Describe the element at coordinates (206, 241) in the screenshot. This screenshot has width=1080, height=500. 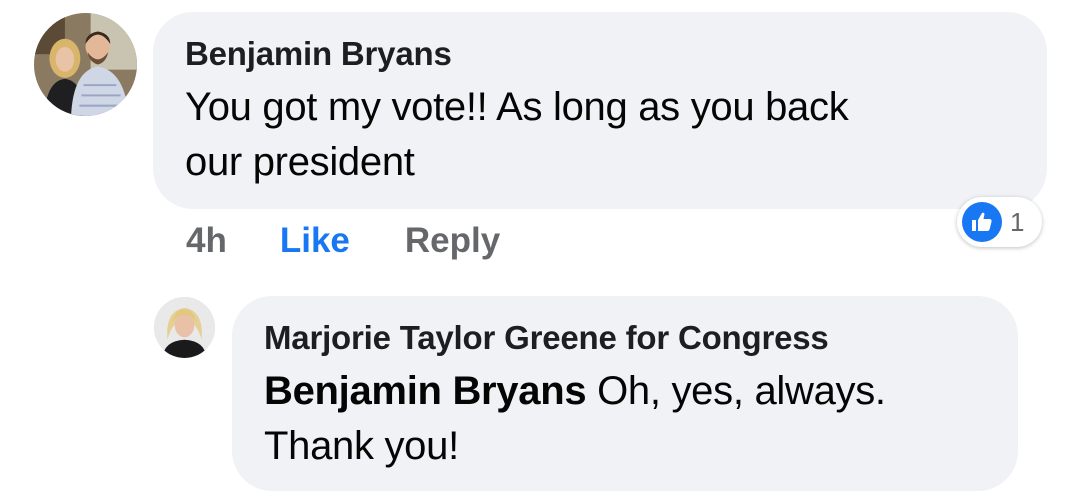
I see `comment-timestamp: 4h` at that location.